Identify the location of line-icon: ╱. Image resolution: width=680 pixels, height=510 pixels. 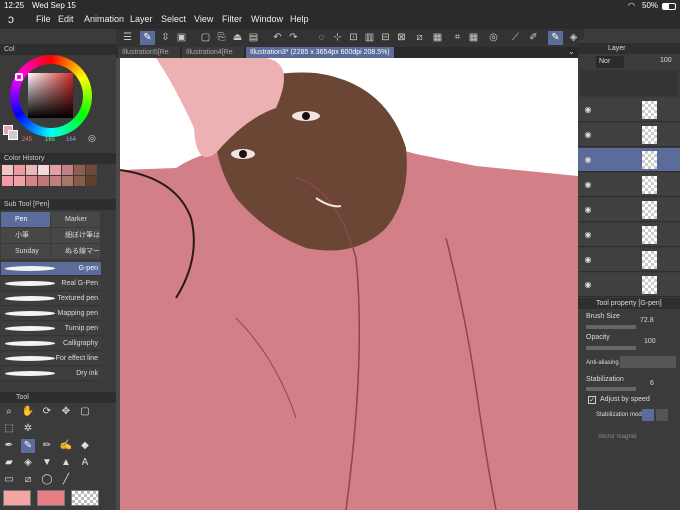
(66, 480).